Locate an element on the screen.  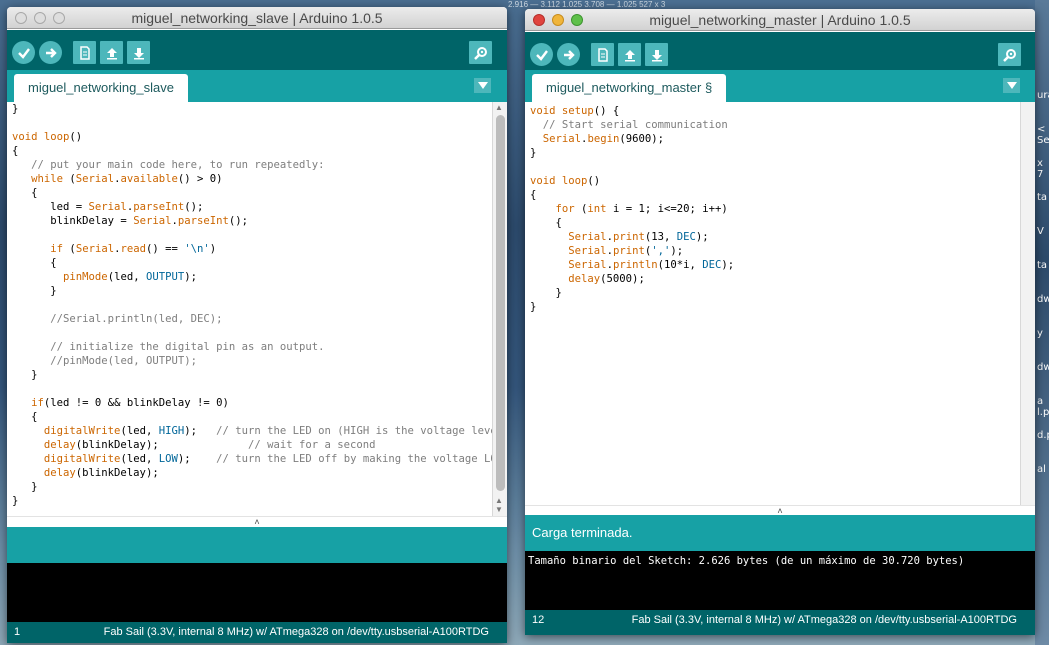
code-token: int is located at coordinates (597, 209).